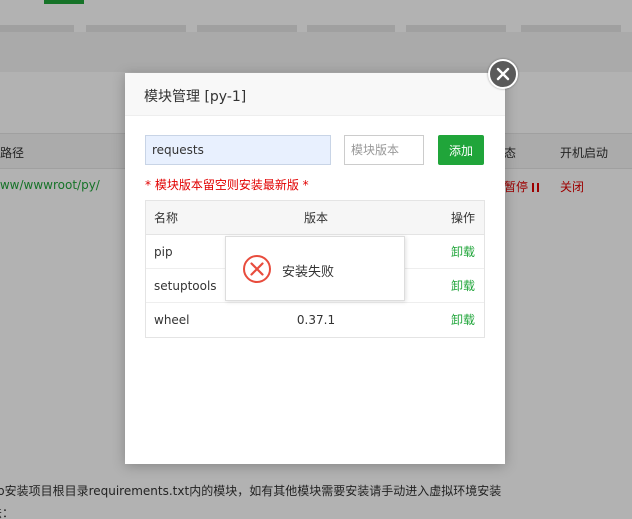  Describe the element at coordinates (163, 252) in the screenshot. I see `module-name: pip` at that location.